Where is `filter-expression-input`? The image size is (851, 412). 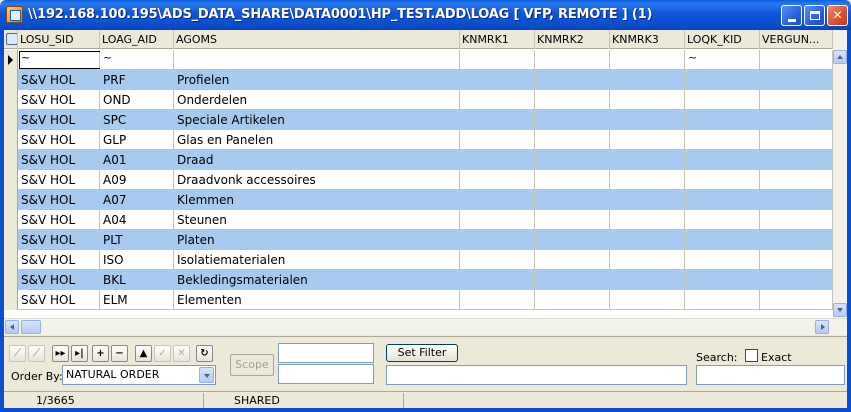 filter-expression-input is located at coordinates (536, 375).